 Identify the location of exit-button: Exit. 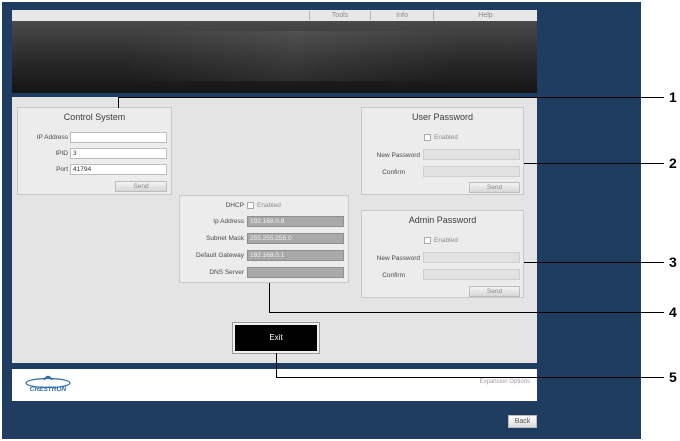
(276, 338).